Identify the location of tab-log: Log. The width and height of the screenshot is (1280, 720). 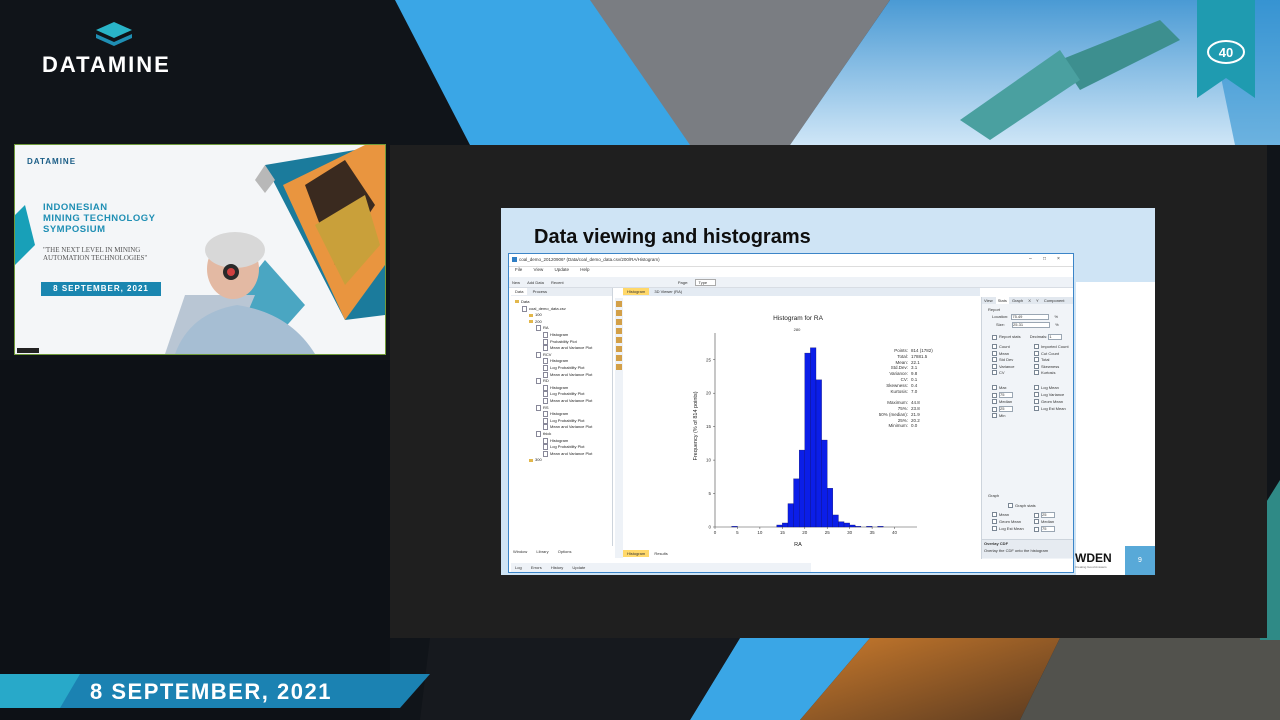
(518, 567).